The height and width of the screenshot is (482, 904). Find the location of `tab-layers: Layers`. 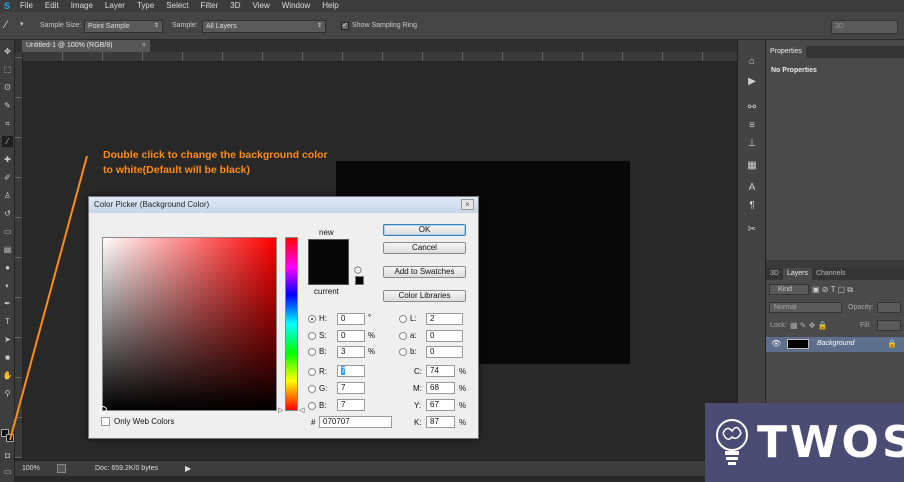

tab-layers: Layers is located at coordinates (797, 274).